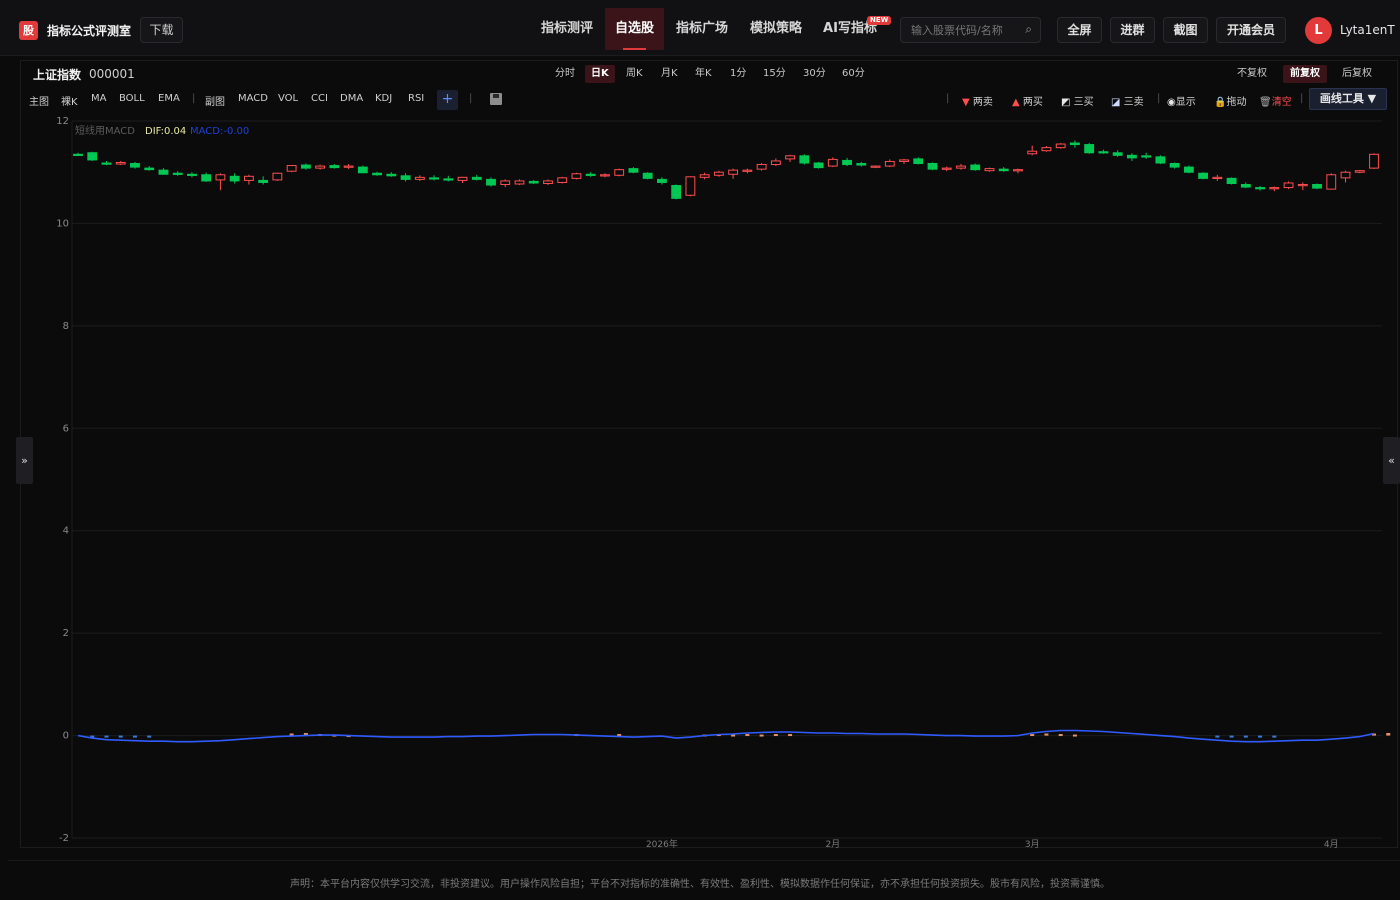 This screenshot has height=900, width=1400. Describe the element at coordinates (66, 633) in the screenshot. I see `y-tick-label: 2` at that location.